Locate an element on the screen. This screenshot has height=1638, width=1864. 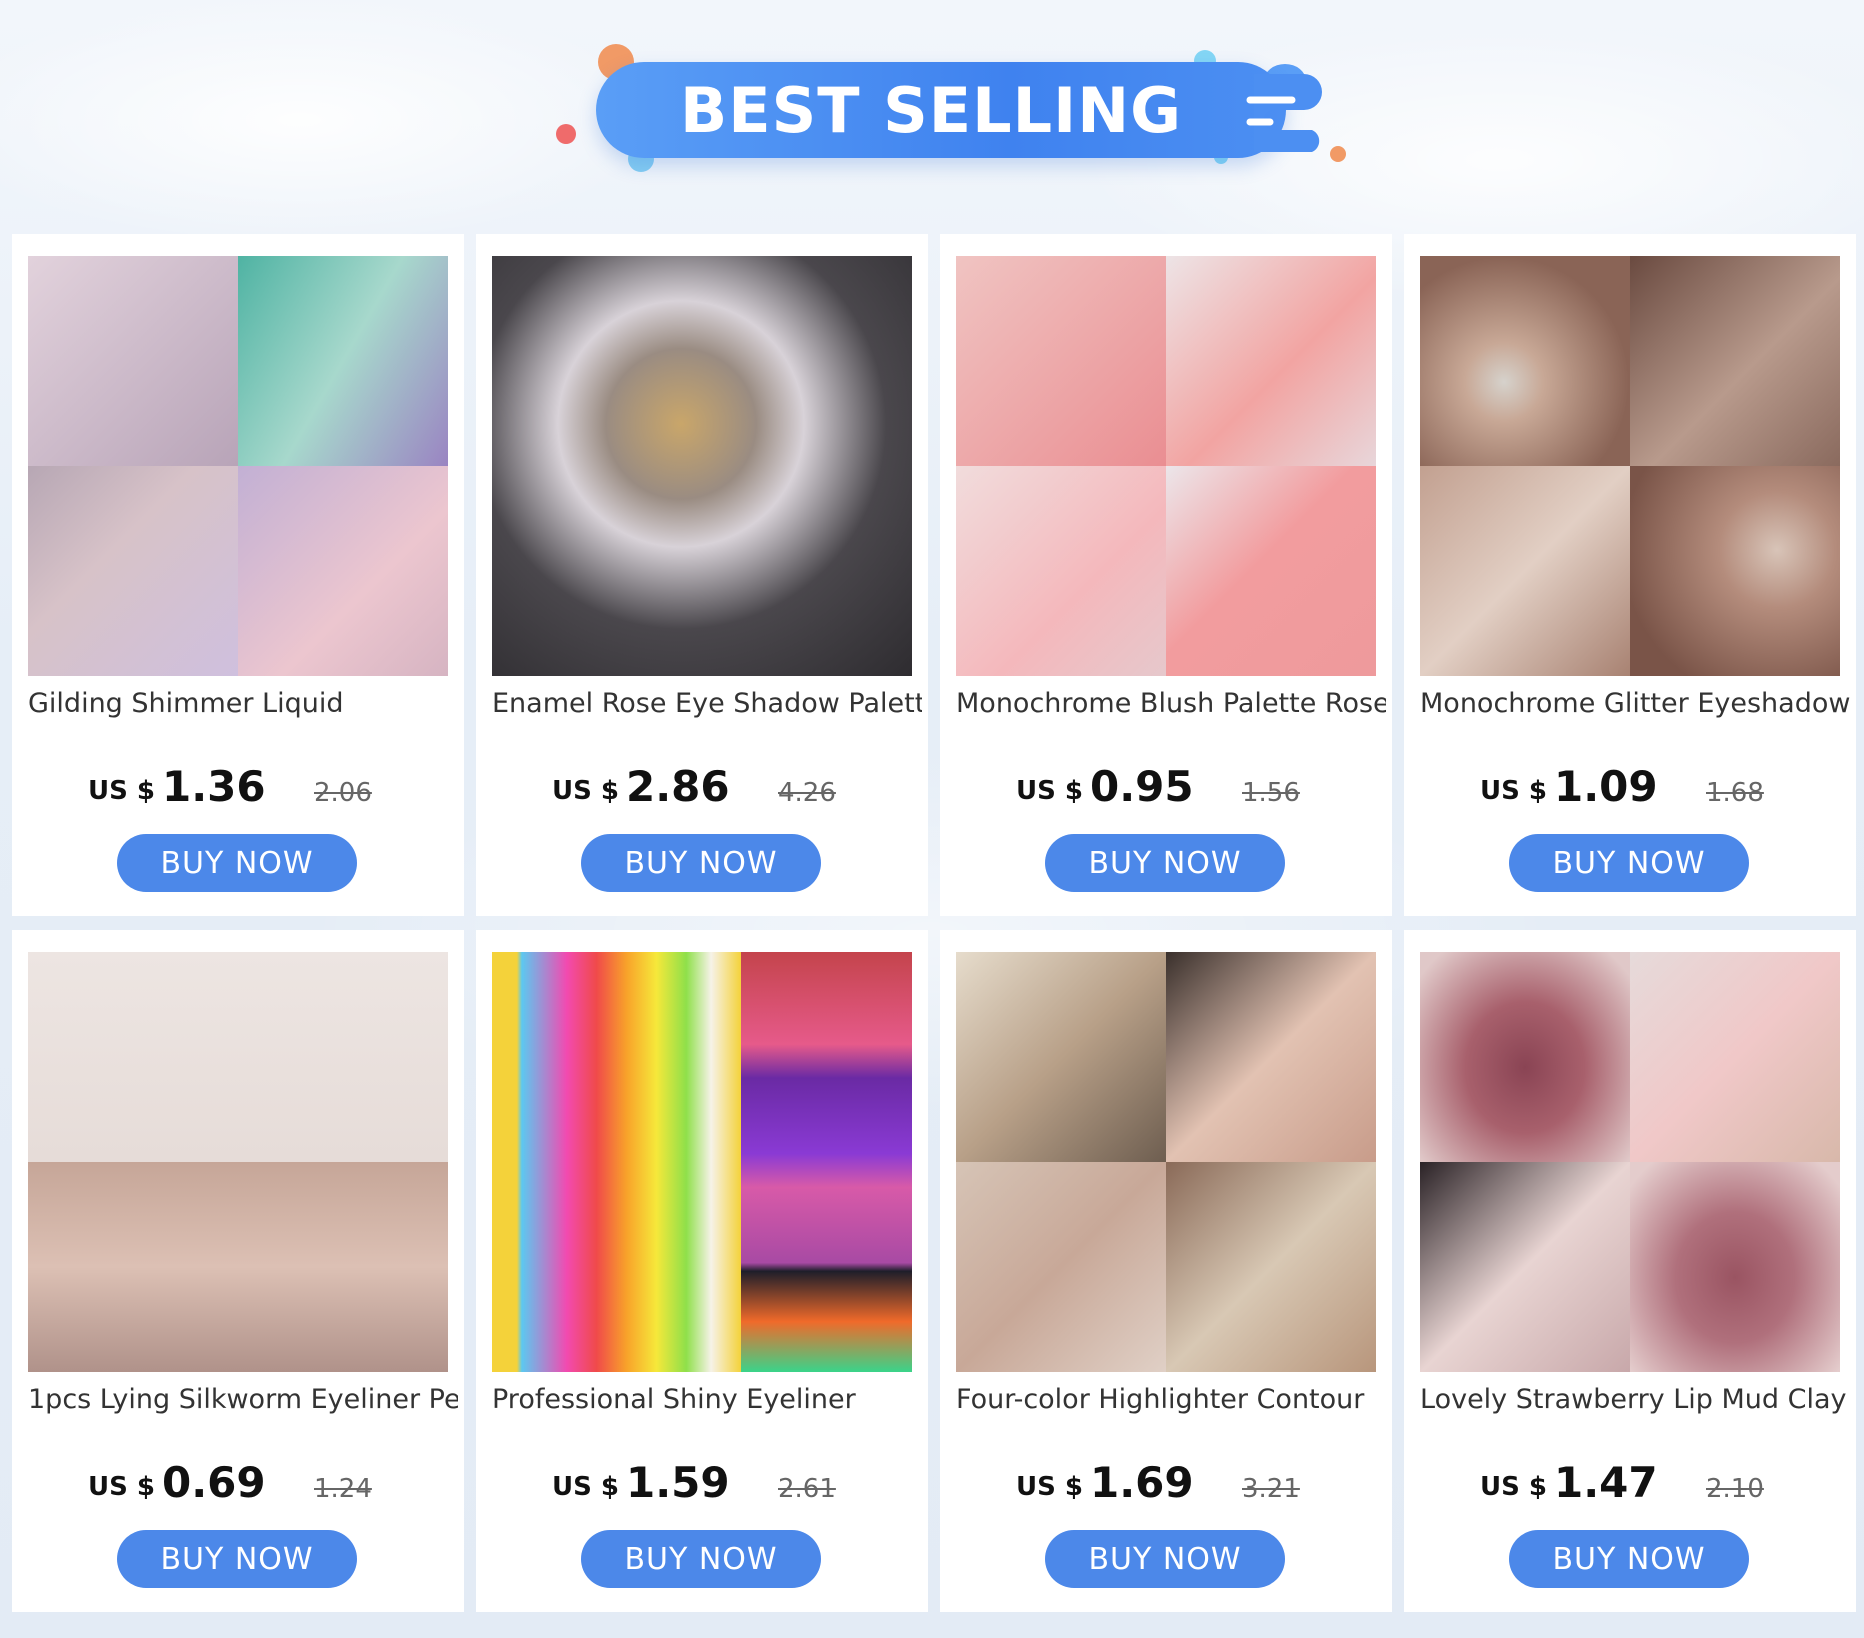
price-row: US $ 0.95 1.56 is located at coordinates (1196, 788).